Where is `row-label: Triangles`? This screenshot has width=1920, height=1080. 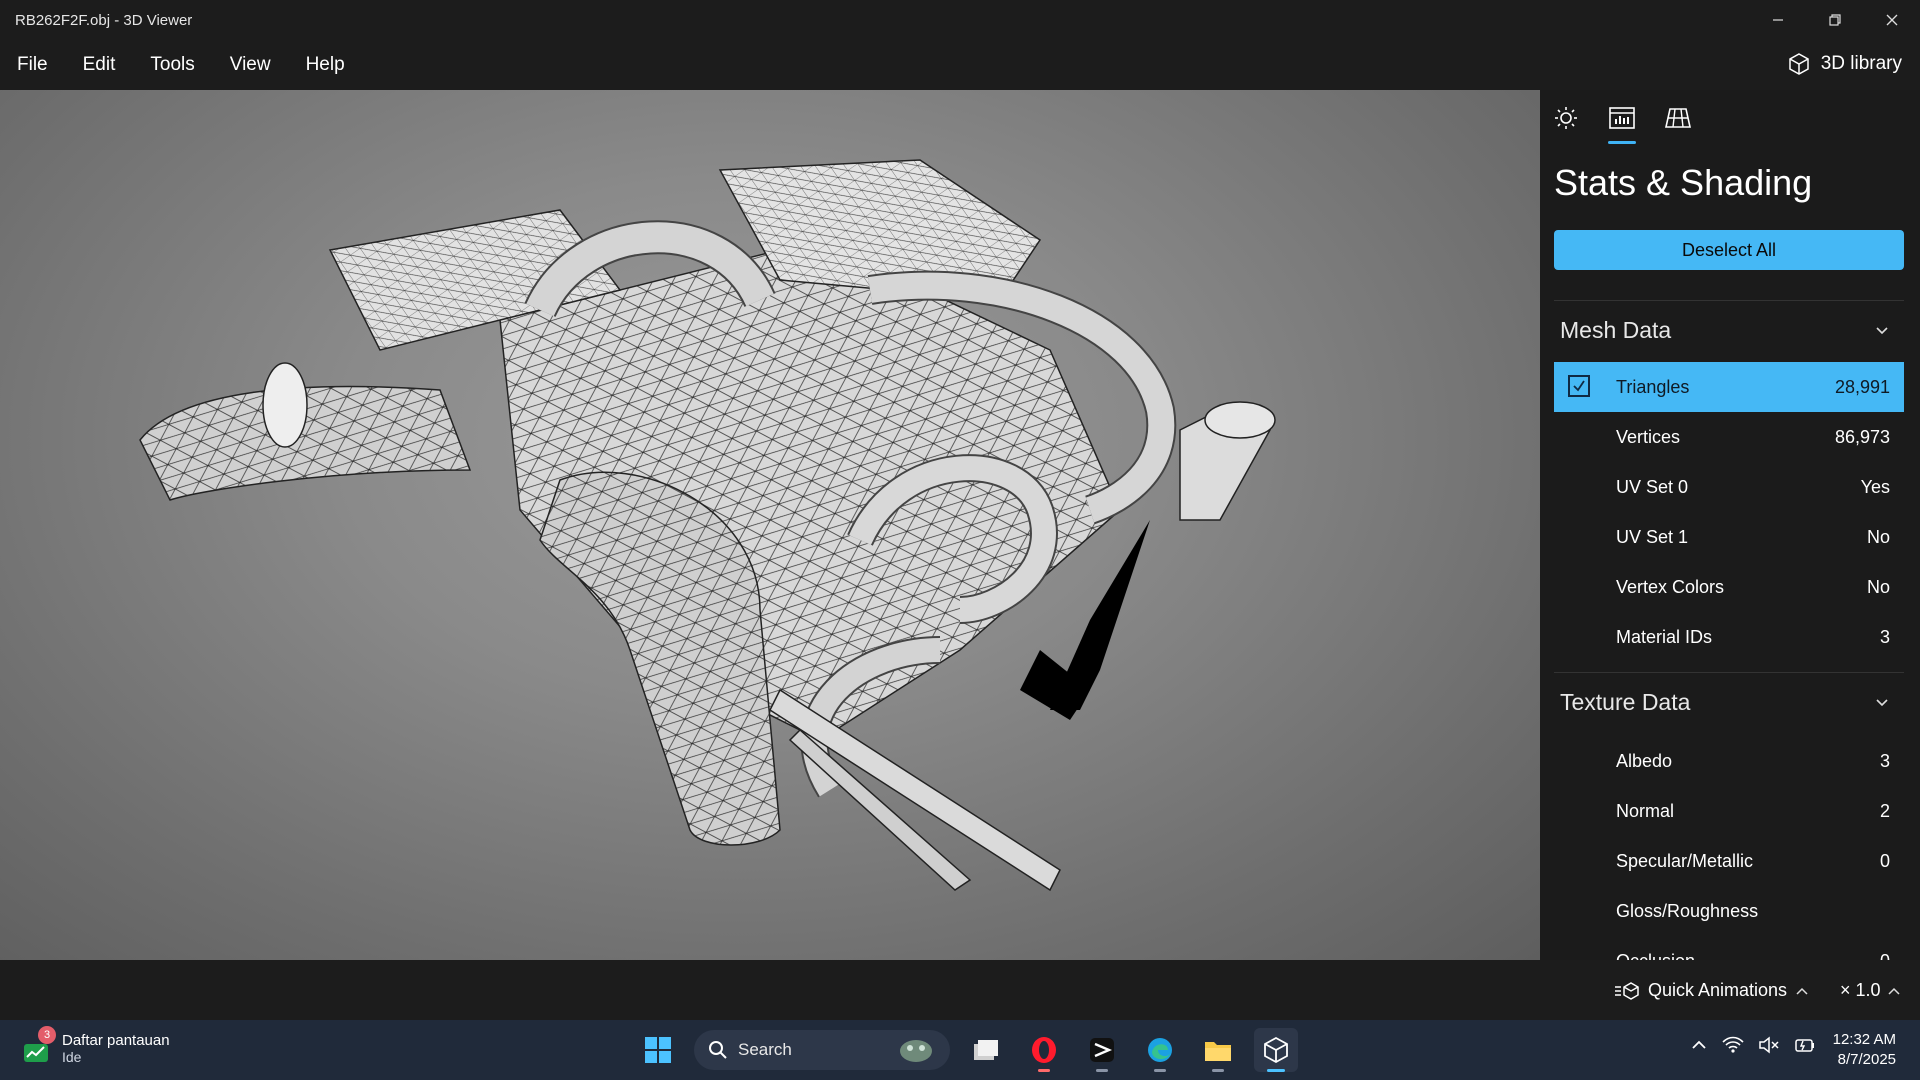 row-label: Triangles is located at coordinates (1653, 386).